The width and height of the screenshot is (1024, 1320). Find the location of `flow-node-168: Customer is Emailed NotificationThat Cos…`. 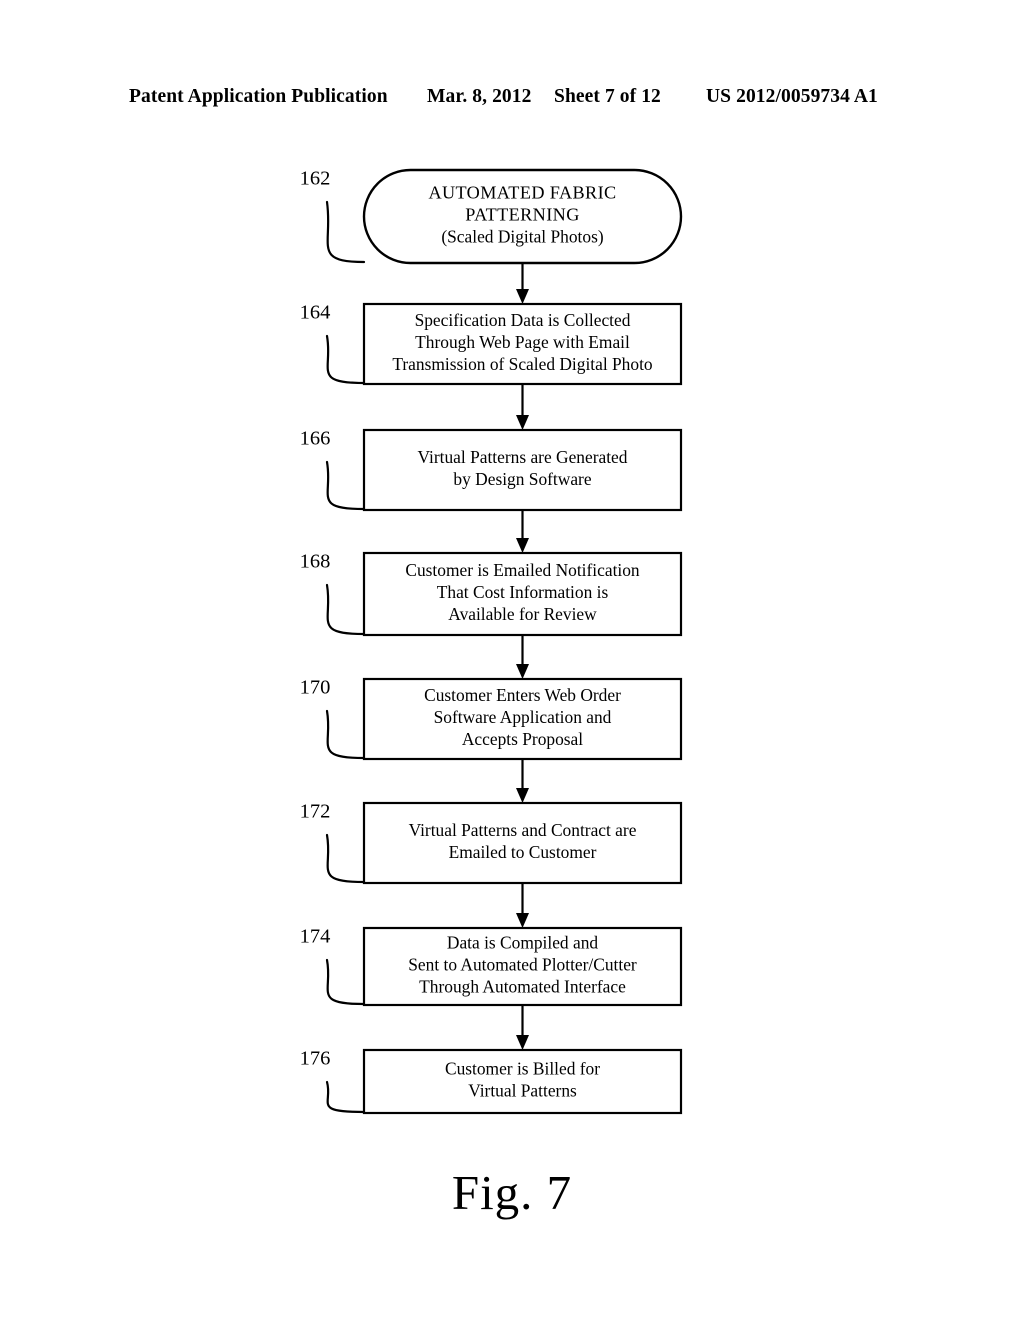

flow-node-168: Customer is Emailed NotificationThat Cos… is located at coordinates (522, 594).